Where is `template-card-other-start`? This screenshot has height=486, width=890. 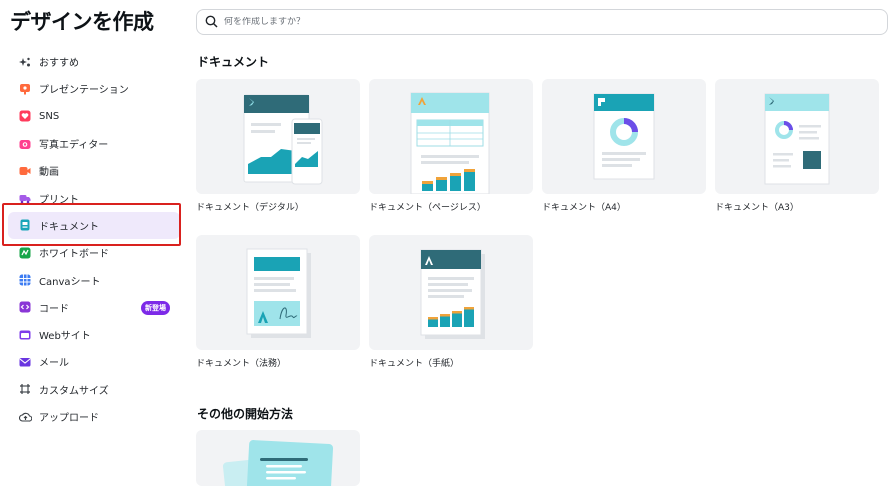 template-card-other-start is located at coordinates (278, 458).